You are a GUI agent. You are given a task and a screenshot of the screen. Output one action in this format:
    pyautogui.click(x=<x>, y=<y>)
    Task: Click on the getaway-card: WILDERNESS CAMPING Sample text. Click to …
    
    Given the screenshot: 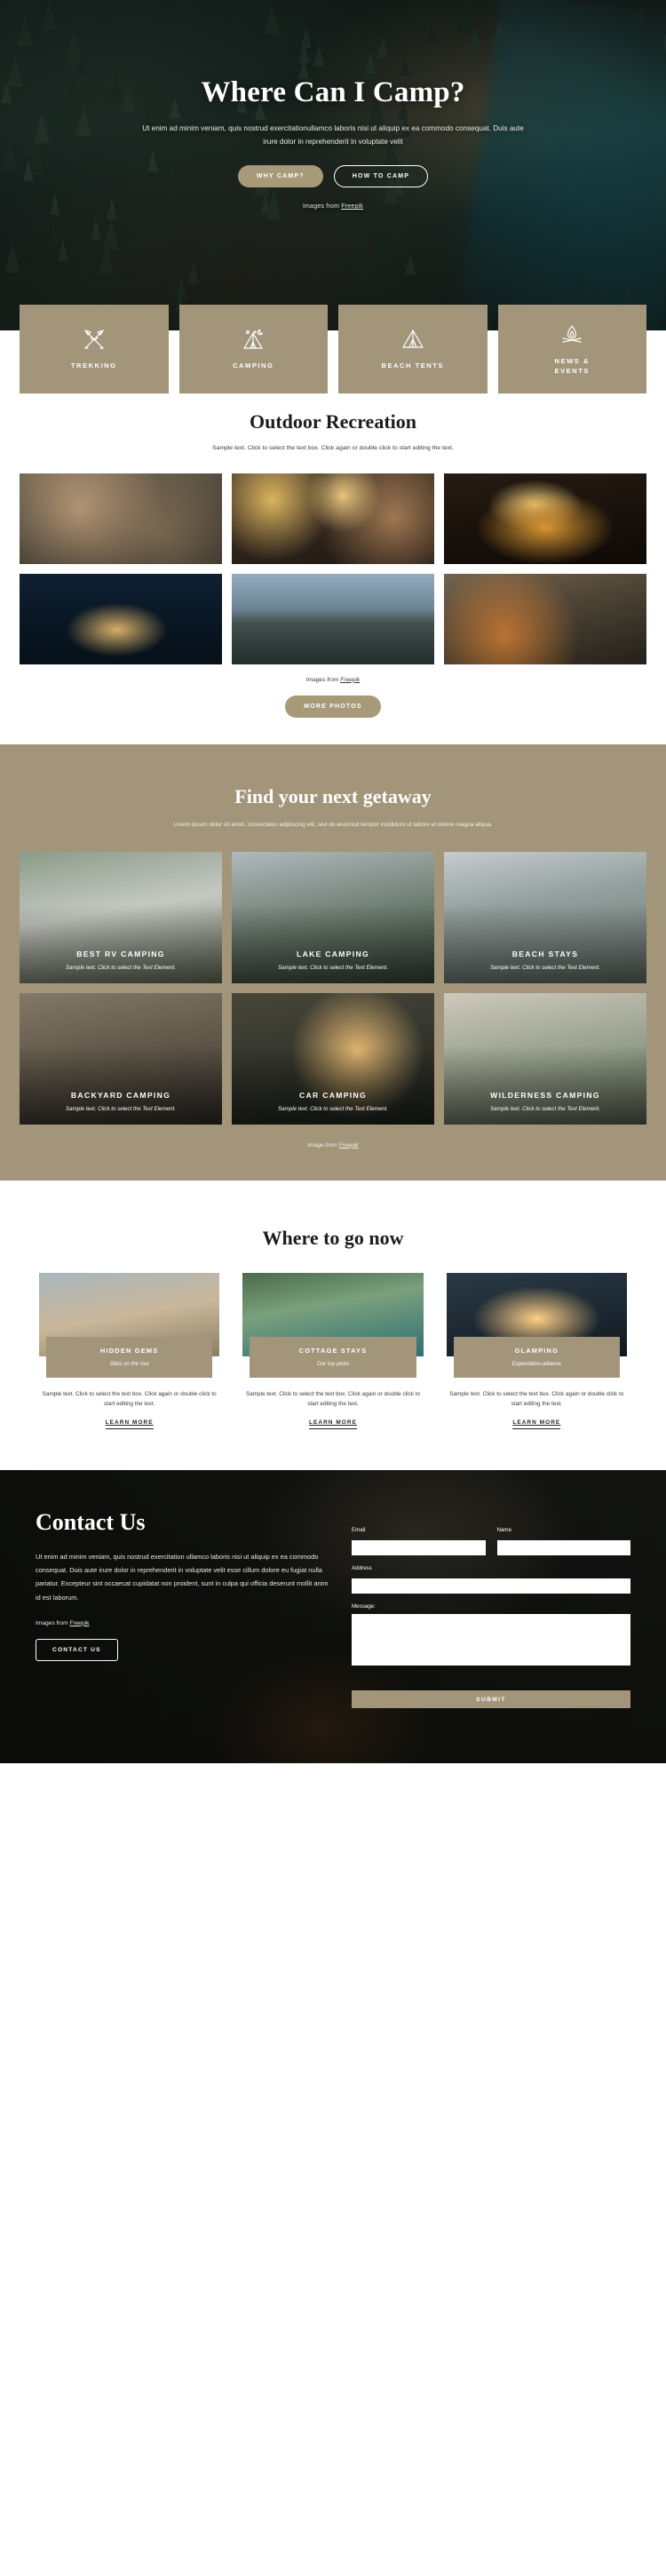 What is the action you would take?
    pyautogui.click(x=545, y=1058)
    